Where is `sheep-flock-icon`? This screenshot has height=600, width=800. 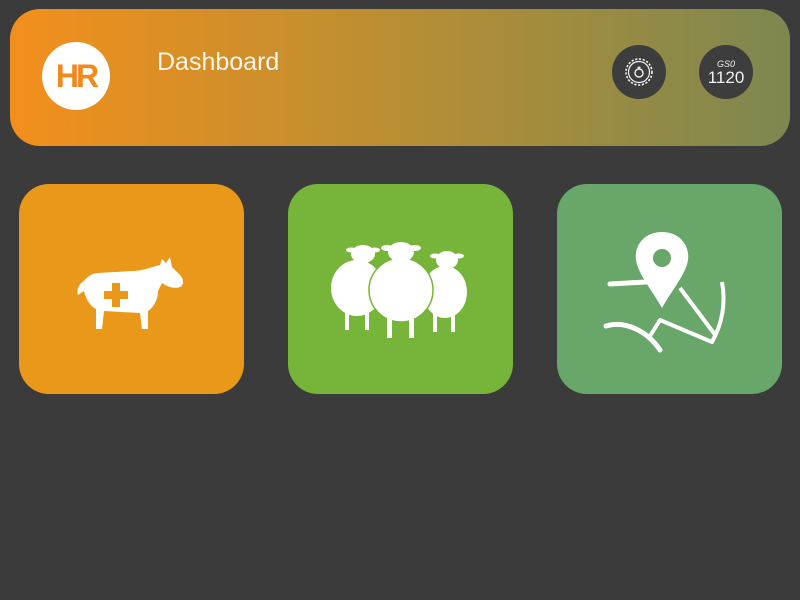
sheep-flock-icon is located at coordinates (398, 290).